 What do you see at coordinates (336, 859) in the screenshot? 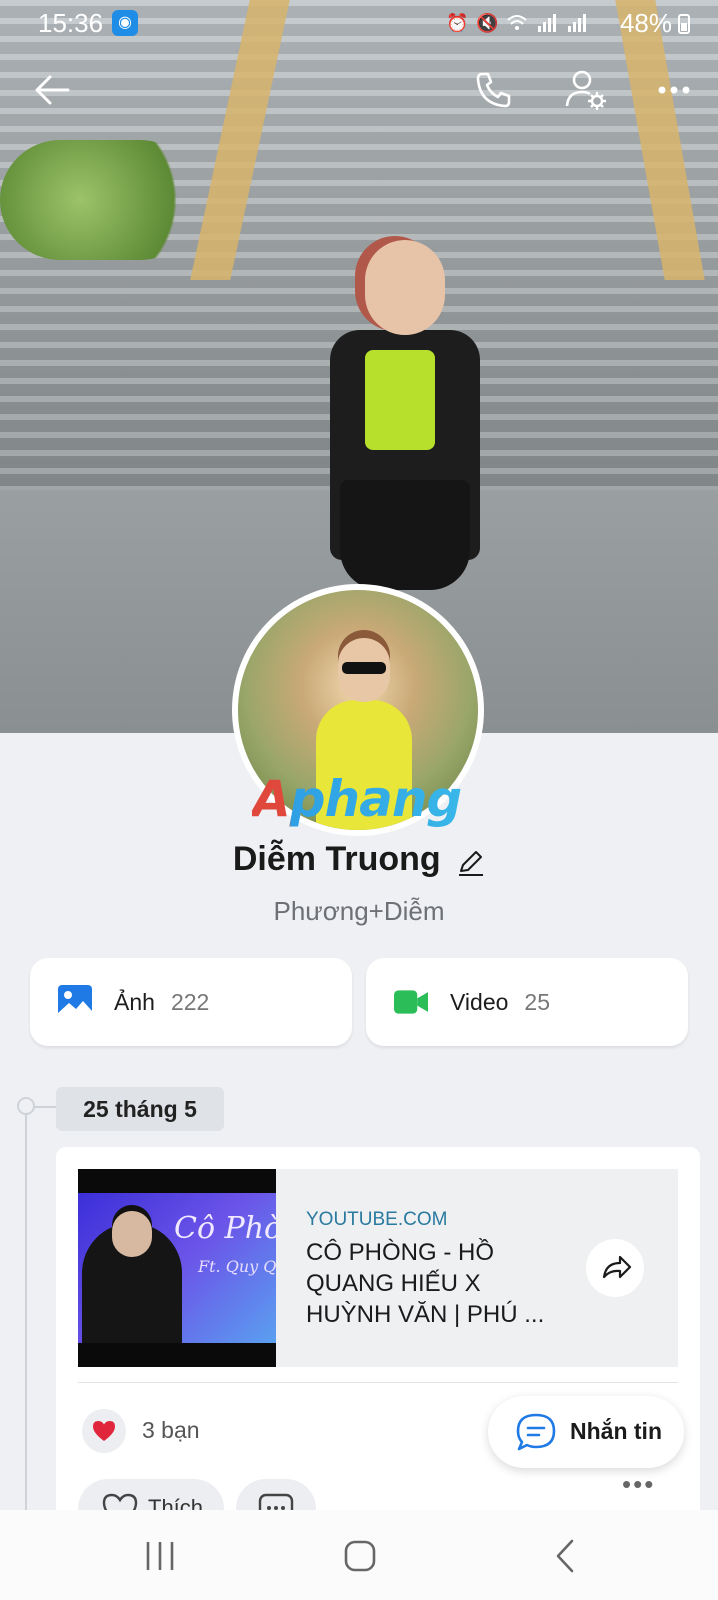
I see `profile-name: Diễm Truong` at bounding box center [336, 859].